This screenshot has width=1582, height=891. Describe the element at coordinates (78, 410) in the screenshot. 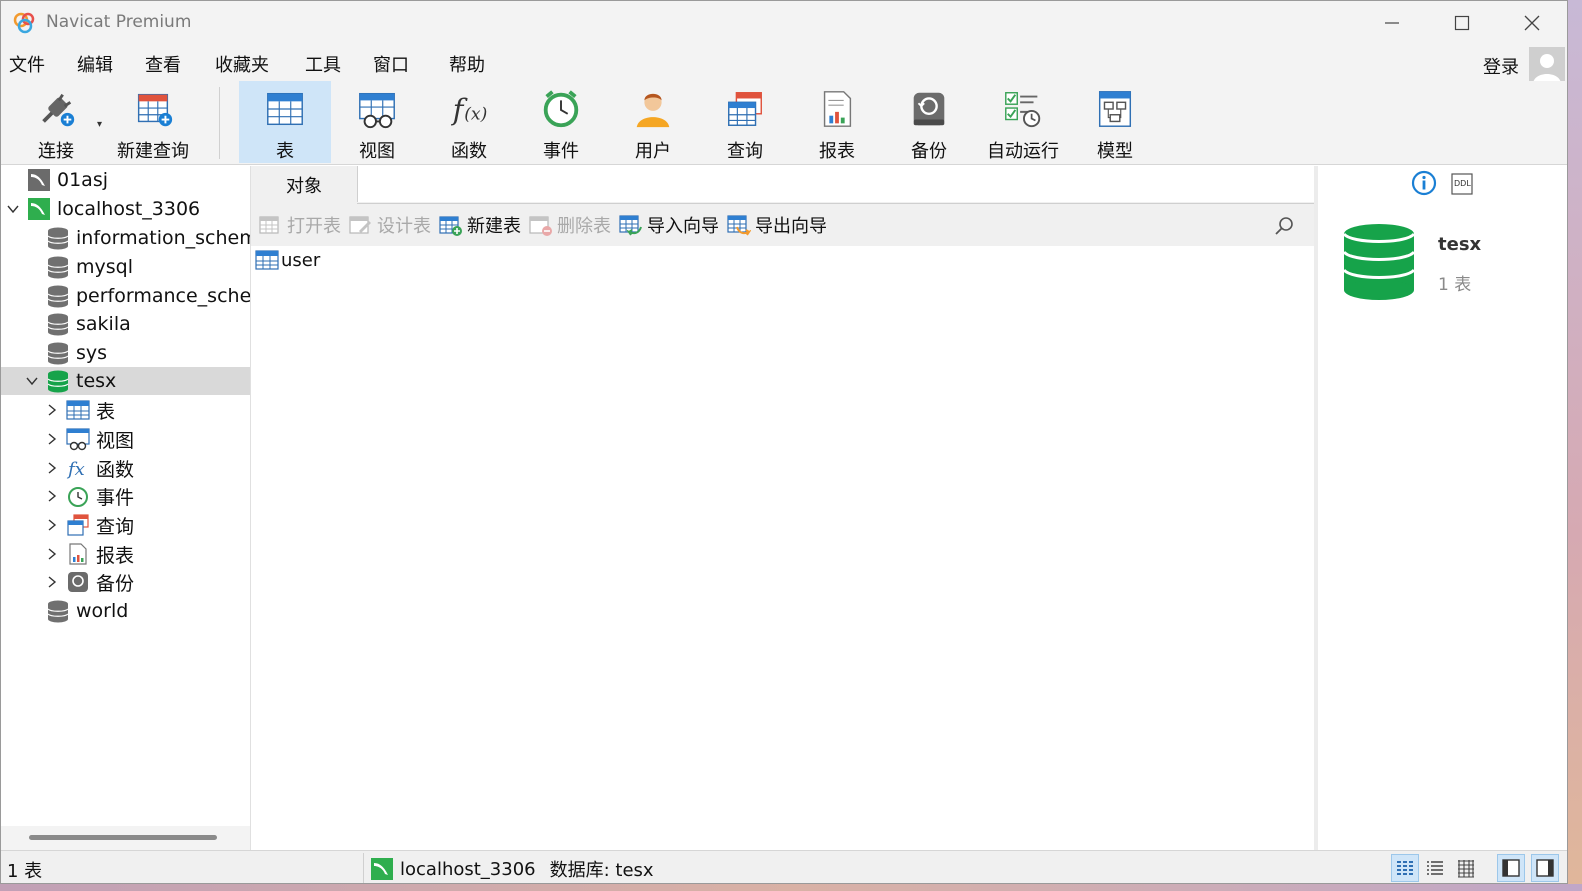

I see `table-icon` at that location.